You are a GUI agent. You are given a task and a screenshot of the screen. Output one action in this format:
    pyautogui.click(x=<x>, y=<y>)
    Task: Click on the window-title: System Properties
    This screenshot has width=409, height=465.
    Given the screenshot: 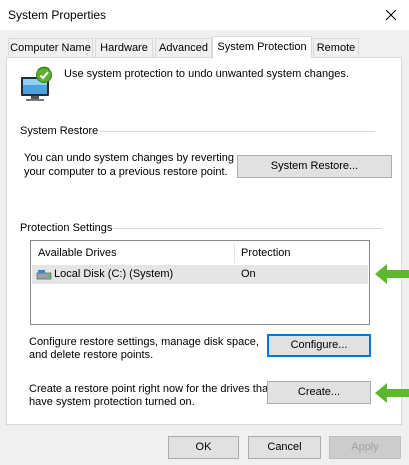 What is the action you would take?
    pyautogui.click(x=57, y=15)
    